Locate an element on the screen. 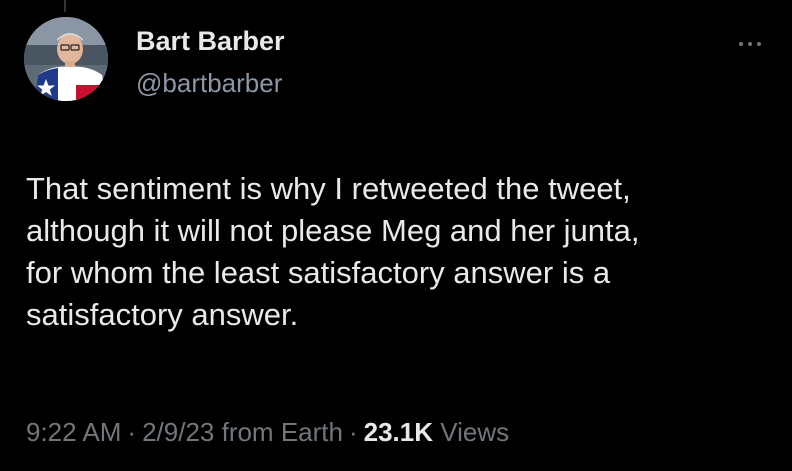  views-count: 23.1K is located at coordinates (398, 432).